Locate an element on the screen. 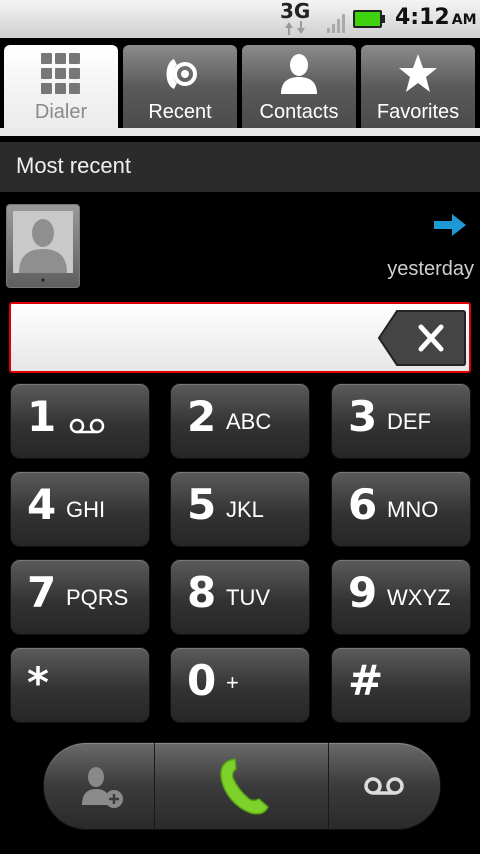 This screenshot has height=854, width=480. key-letters: JKL is located at coordinates (245, 509).